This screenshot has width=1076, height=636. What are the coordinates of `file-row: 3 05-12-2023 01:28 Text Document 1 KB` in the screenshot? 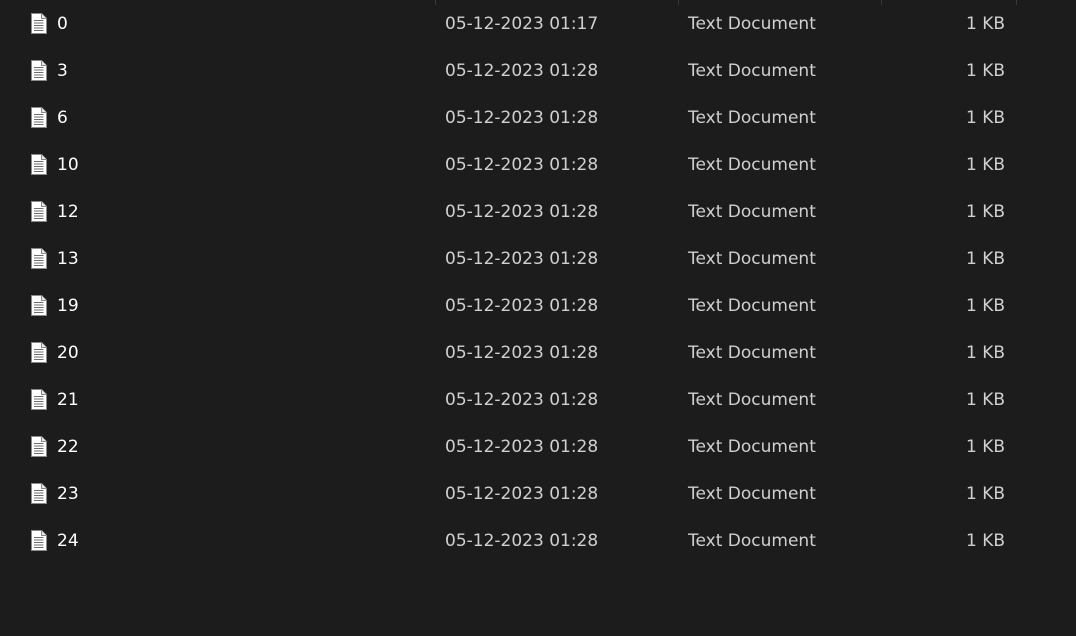 It's located at (538, 83).